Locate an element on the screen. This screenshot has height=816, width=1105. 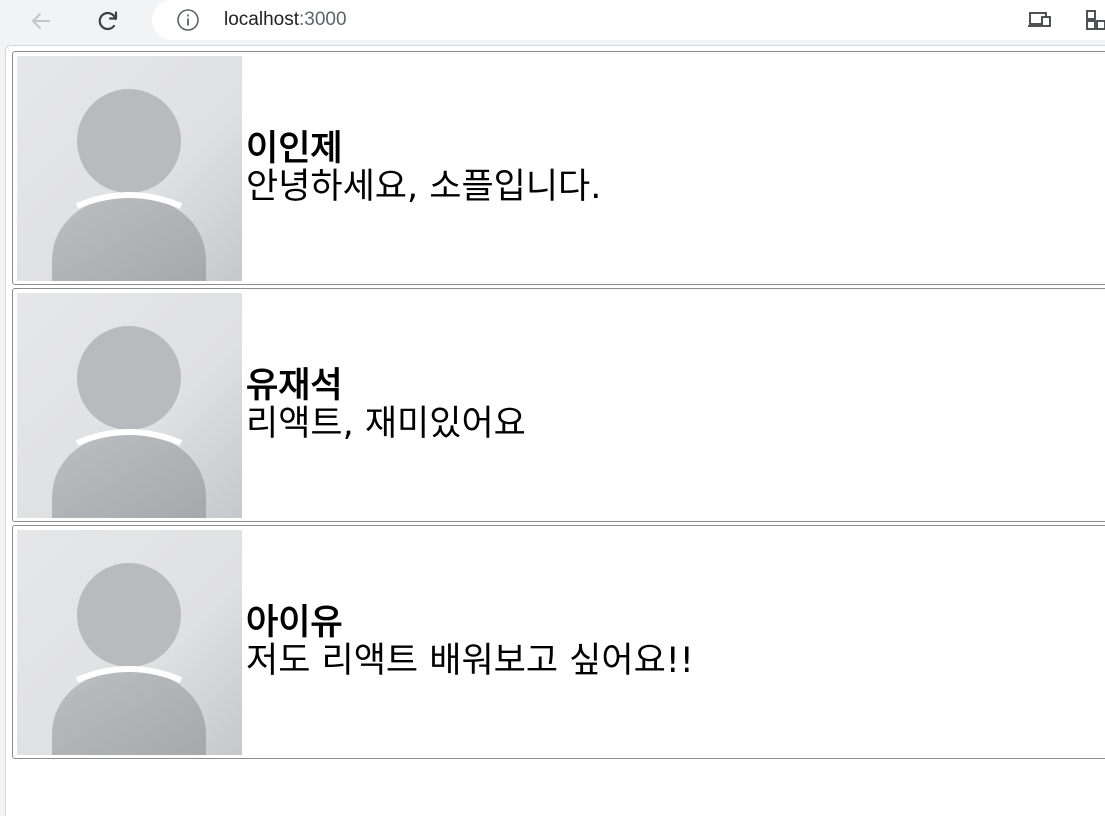
comment-author-name: 아이유 is located at coordinates (294, 623).